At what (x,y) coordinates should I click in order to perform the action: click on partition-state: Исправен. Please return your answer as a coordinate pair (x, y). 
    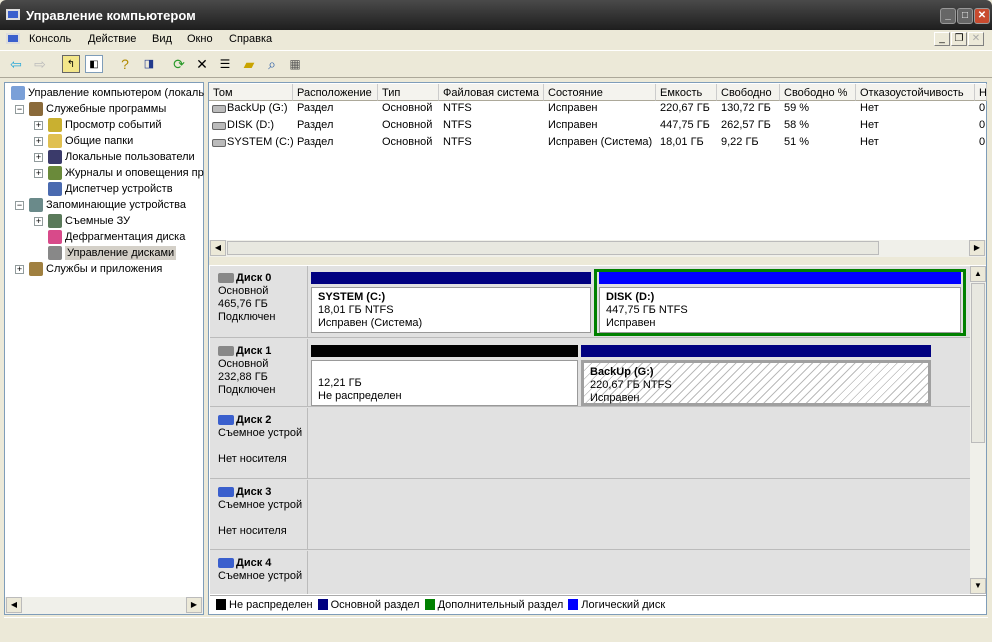
    Looking at the image, I should click on (631, 323).